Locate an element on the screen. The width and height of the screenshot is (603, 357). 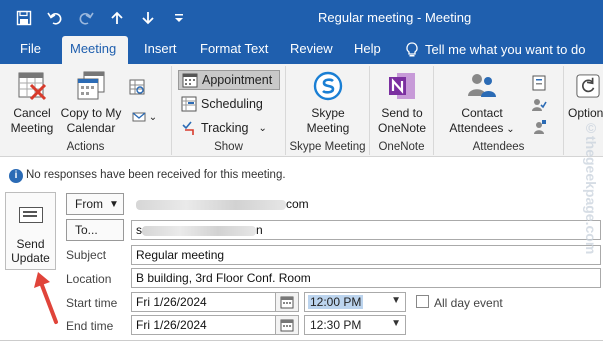
annotation-arrow-icon is located at coordinates (46, 298).